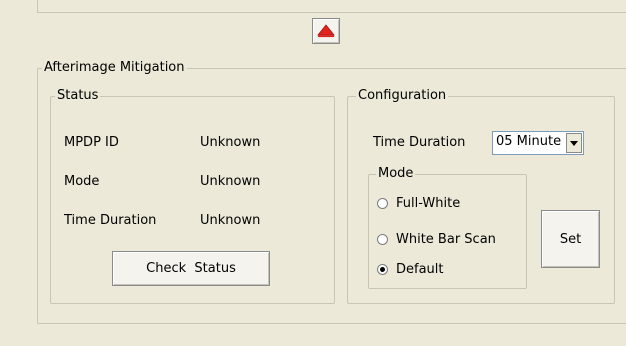  I want to click on radio-full-white-label: Full-White, so click(428, 203).